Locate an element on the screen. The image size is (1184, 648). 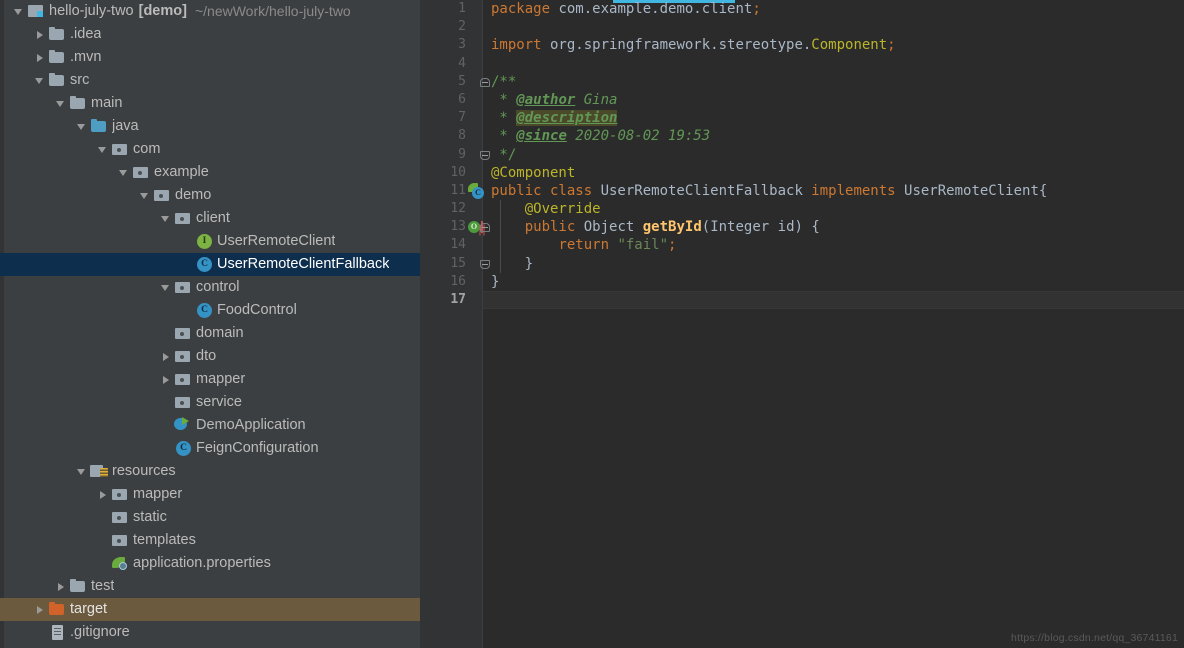
code-line-15: 15 } is located at coordinates (802, 263).